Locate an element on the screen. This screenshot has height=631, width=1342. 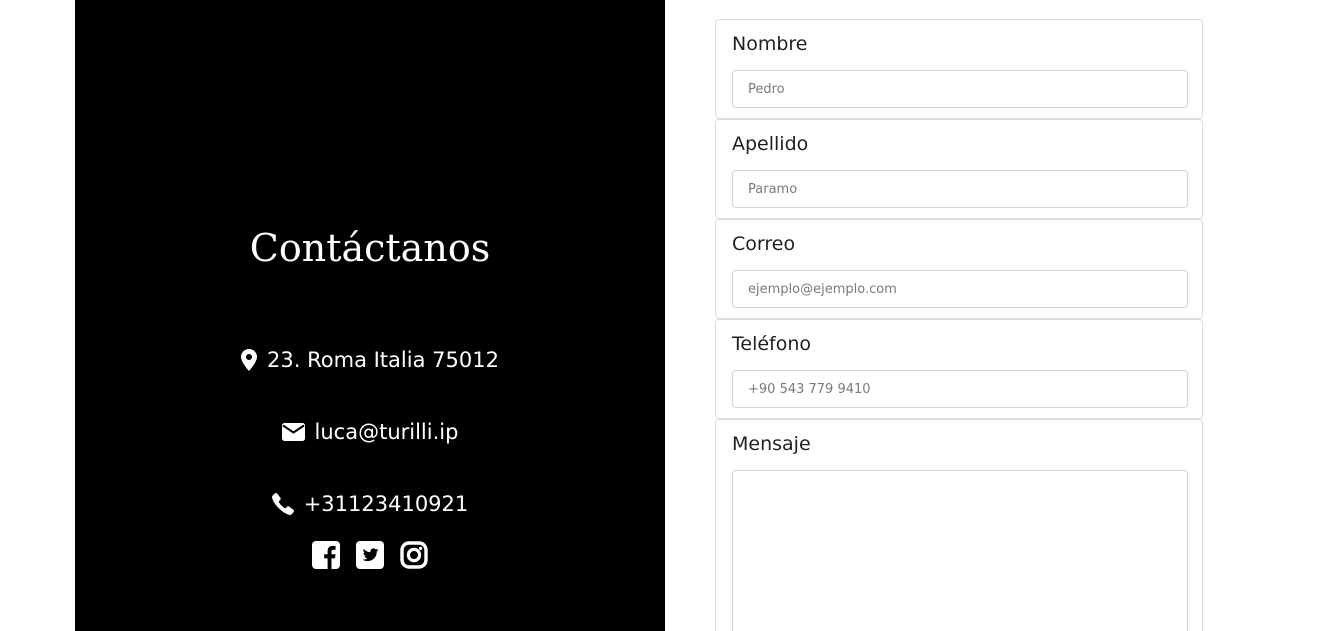
instagram-icon is located at coordinates (414, 555).